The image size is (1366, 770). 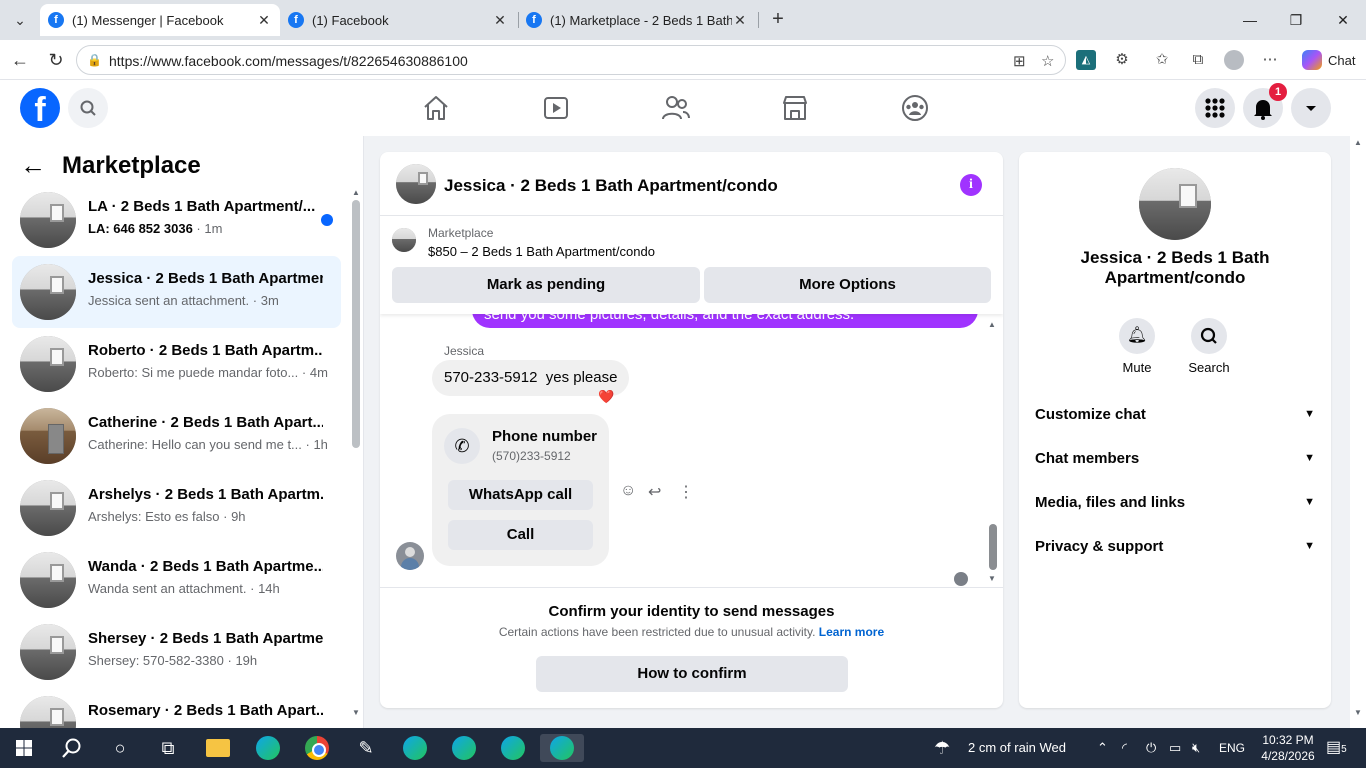 I want to click on chat-members-row: Chat members ▼, so click(x=1175, y=462).